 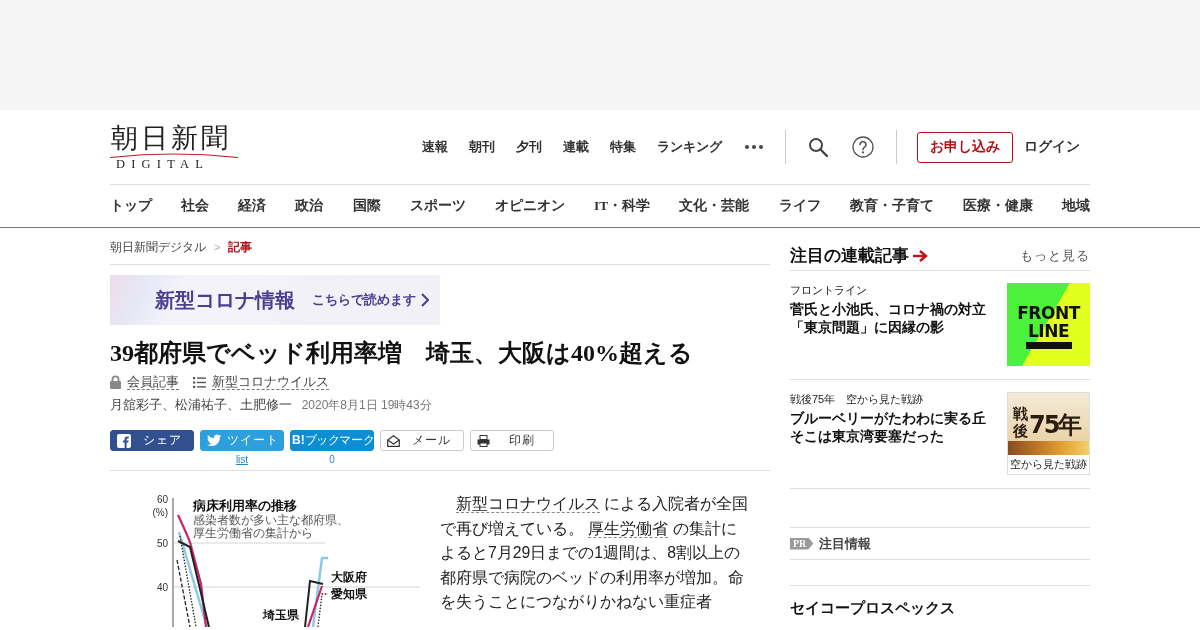 What do you see at coordinates (245, 505) in the screenshot?
I see `chart-title: 病床利用率の推移` at bounding box center [245, 505].